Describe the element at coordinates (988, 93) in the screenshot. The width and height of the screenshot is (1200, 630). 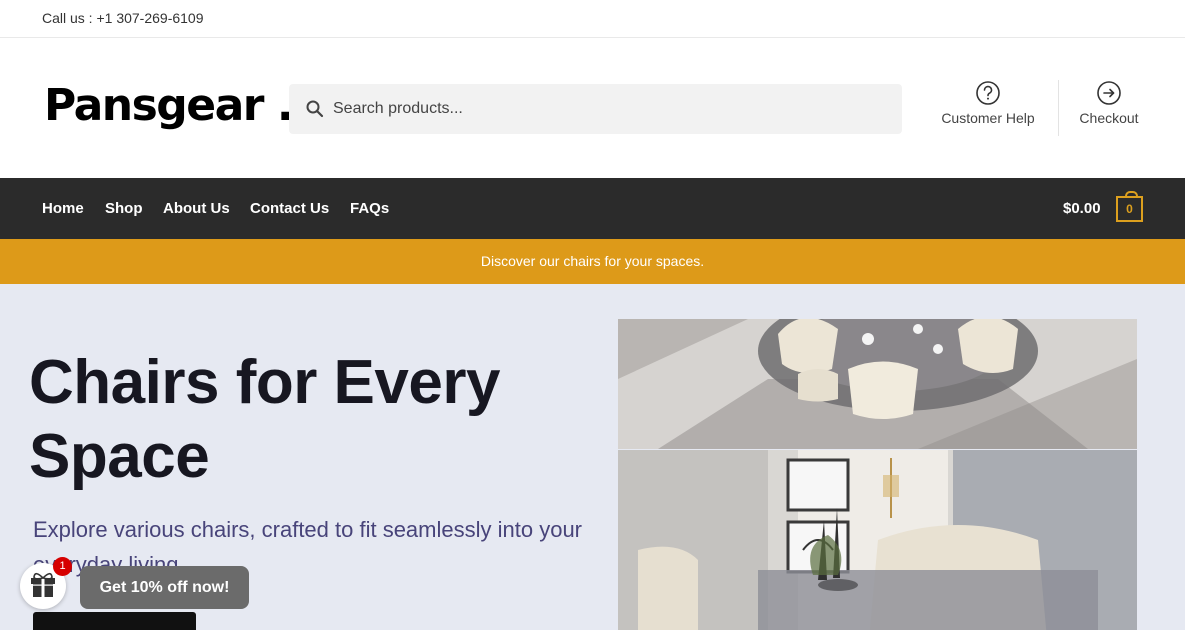
I see `question-circle-icon` at that location.